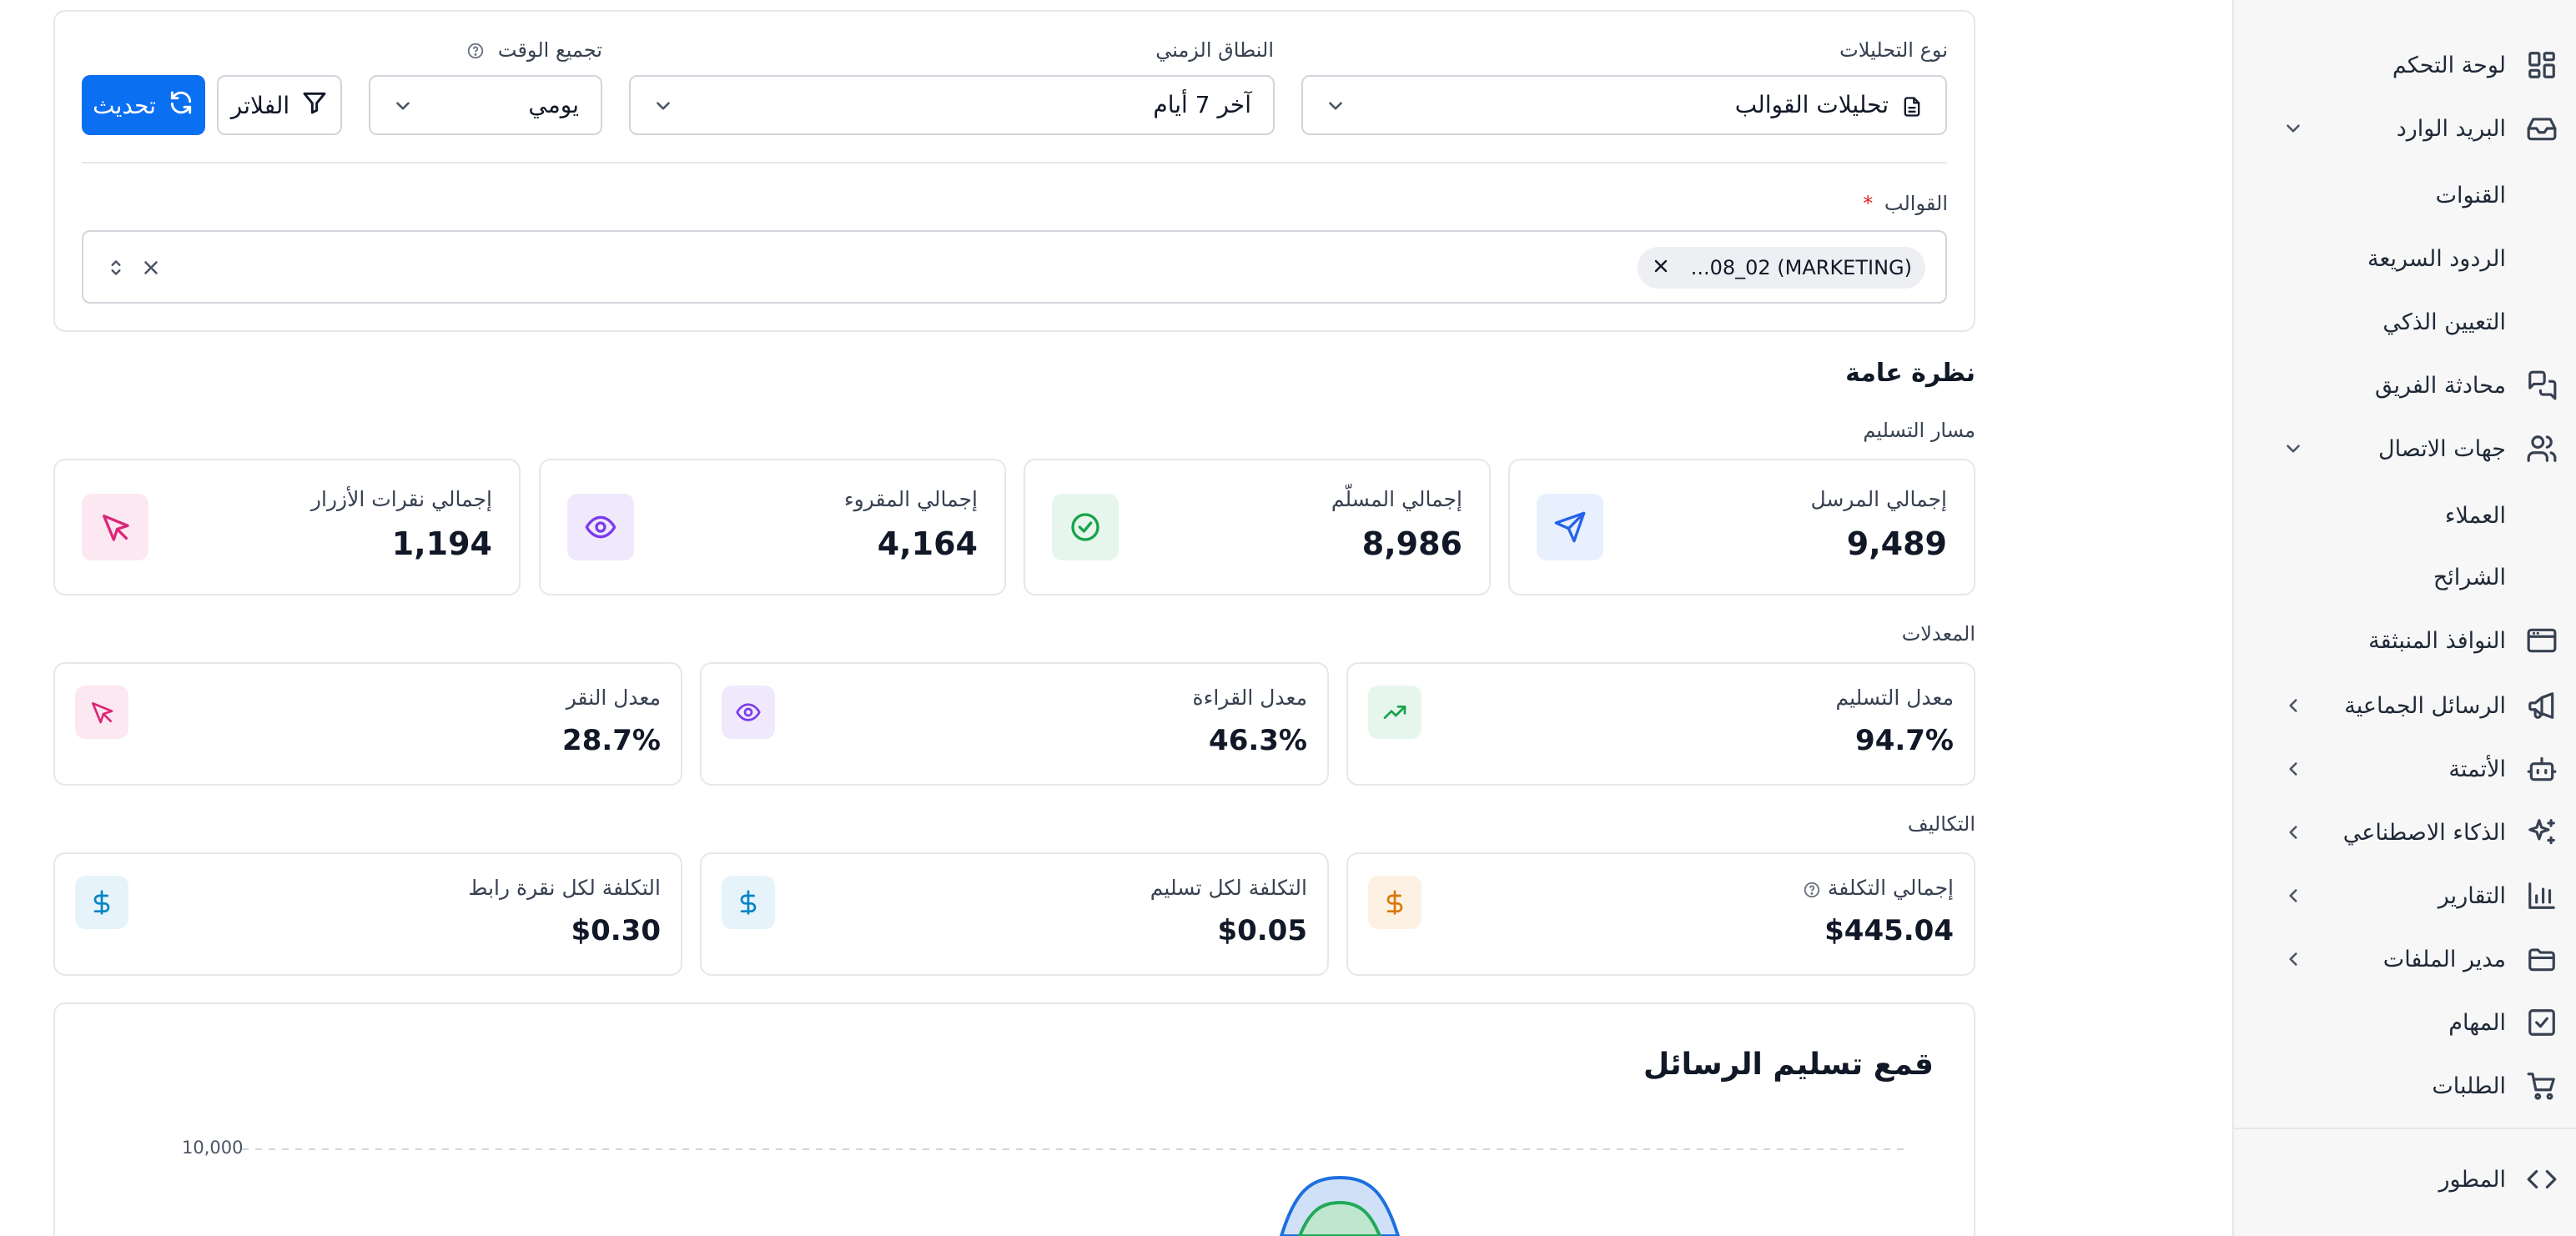 The height and width of the screenshot is (1236, 2576). Describe the element at coordinates (1894, 698) in the screenshot. I see `stat-title-text: معدل التسليم` at that location.